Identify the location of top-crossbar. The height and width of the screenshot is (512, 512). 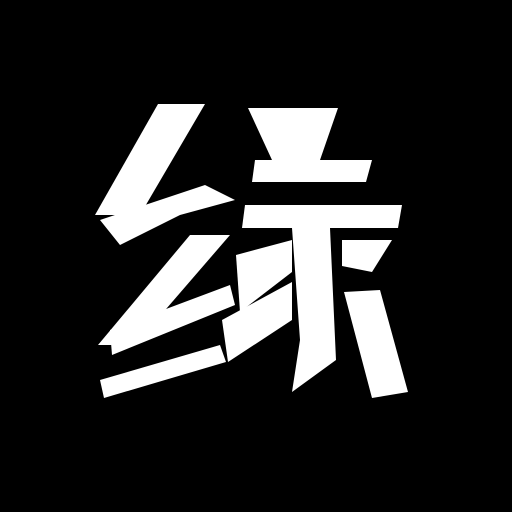
(312, 171).